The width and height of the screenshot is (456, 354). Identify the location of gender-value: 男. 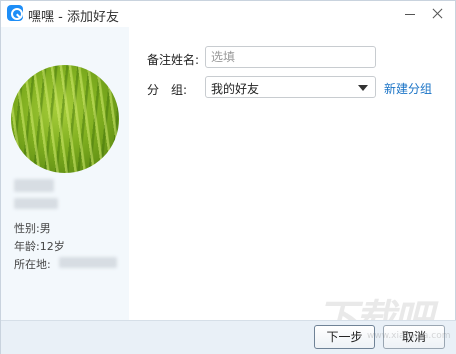
(45, 228).